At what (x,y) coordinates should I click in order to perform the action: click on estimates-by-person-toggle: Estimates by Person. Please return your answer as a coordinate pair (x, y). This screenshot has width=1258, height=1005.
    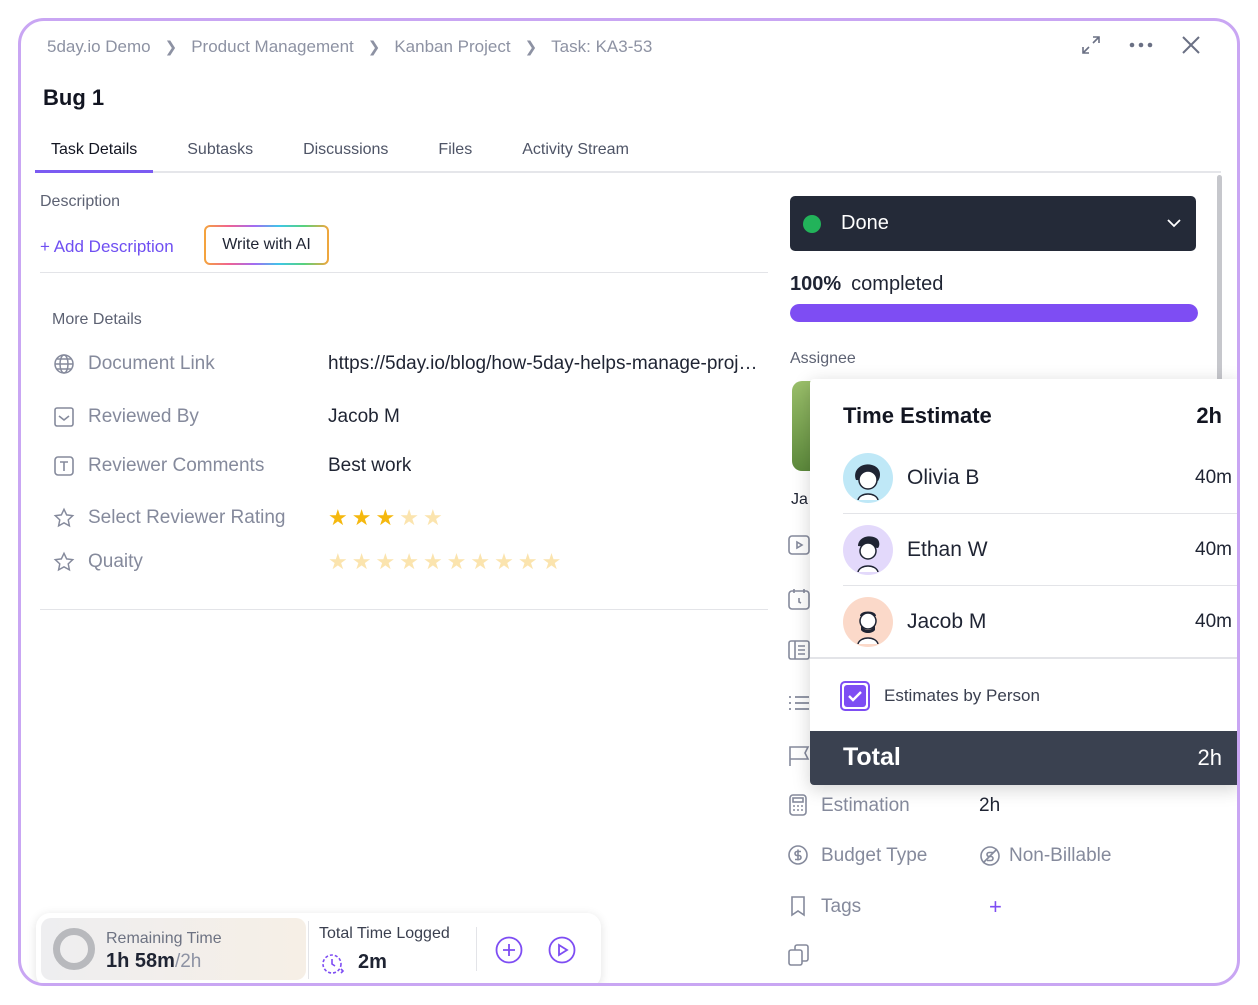
    Looking at the image, I should click on (940, 696).